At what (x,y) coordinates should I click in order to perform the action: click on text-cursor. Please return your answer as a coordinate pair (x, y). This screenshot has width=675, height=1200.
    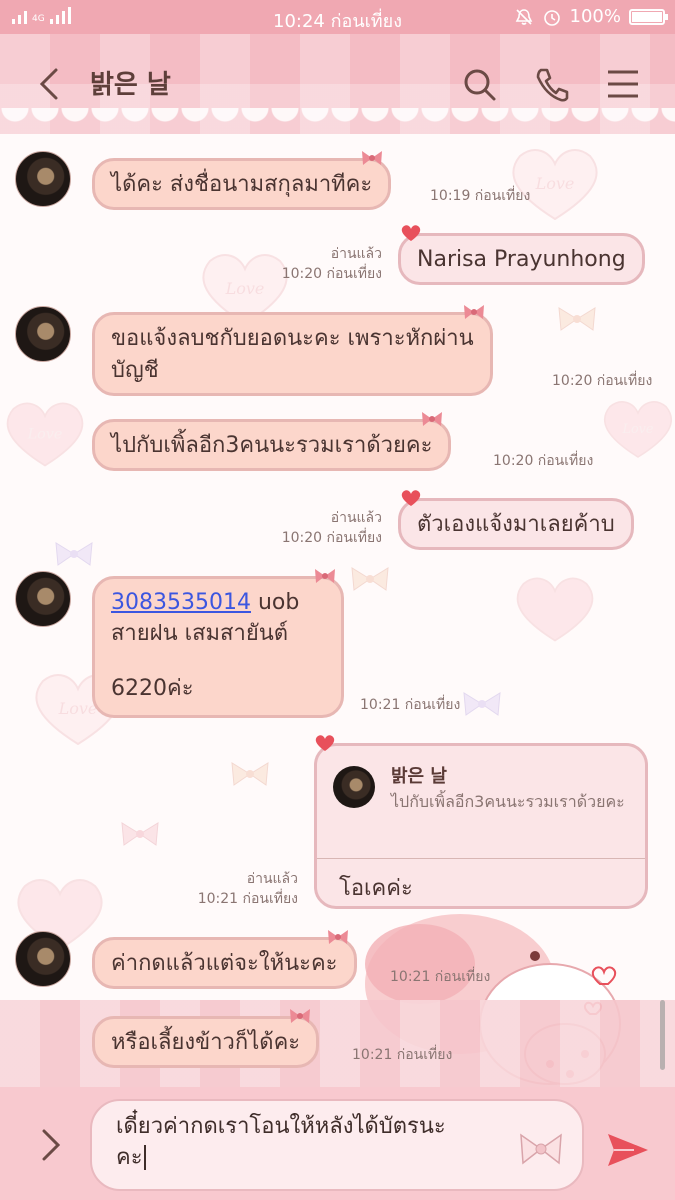
    Looking at the image, I should click on (148, 1157).